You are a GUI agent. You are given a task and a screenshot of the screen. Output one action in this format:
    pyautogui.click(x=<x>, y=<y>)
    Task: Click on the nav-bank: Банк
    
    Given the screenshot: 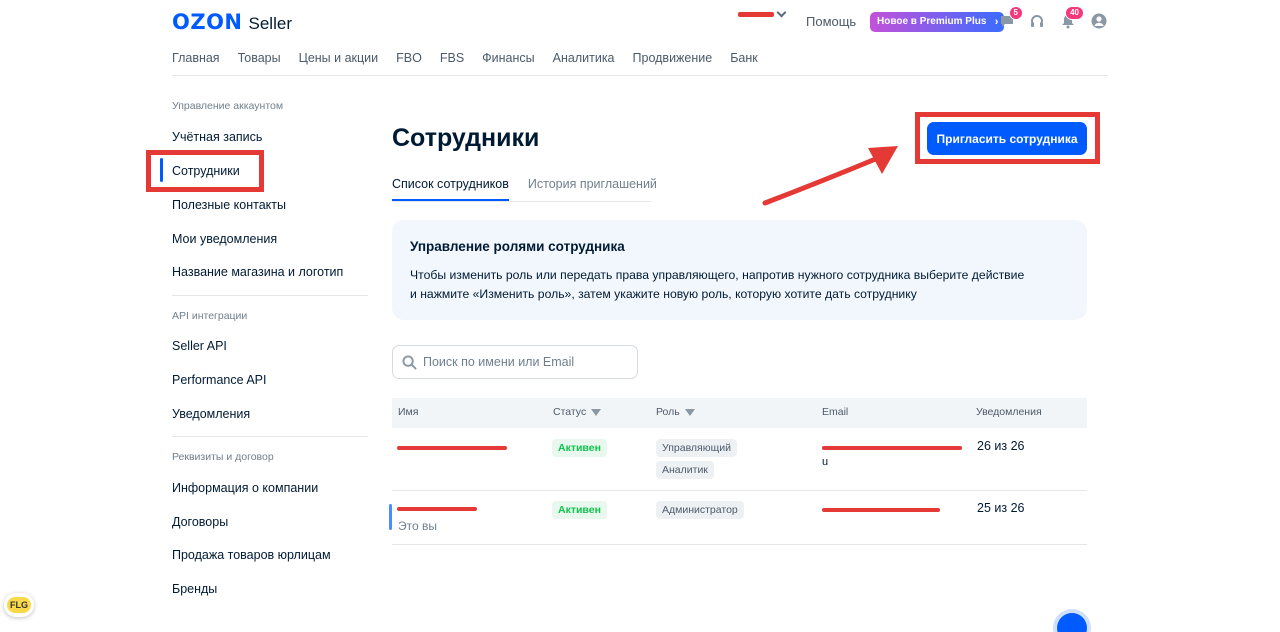 What is the action you would take?
    pyautogui.click(x=744, y=58)
    